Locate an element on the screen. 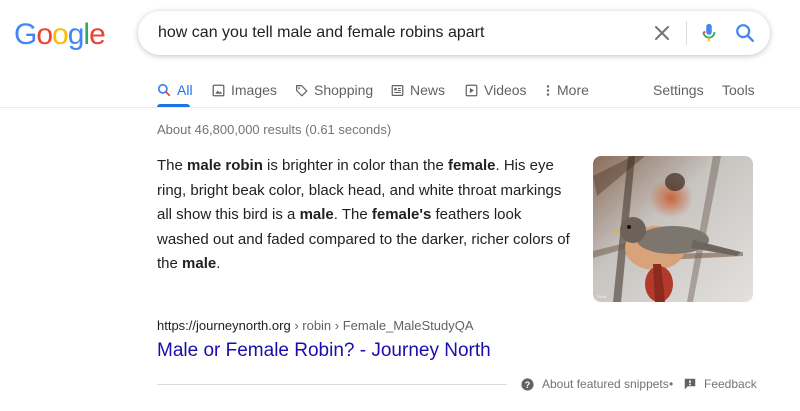 The height and width of the screenshot is (411, 800). result-stats: About 46,800,000 results (0.61 seconds) is located at coordinates (274, 129).